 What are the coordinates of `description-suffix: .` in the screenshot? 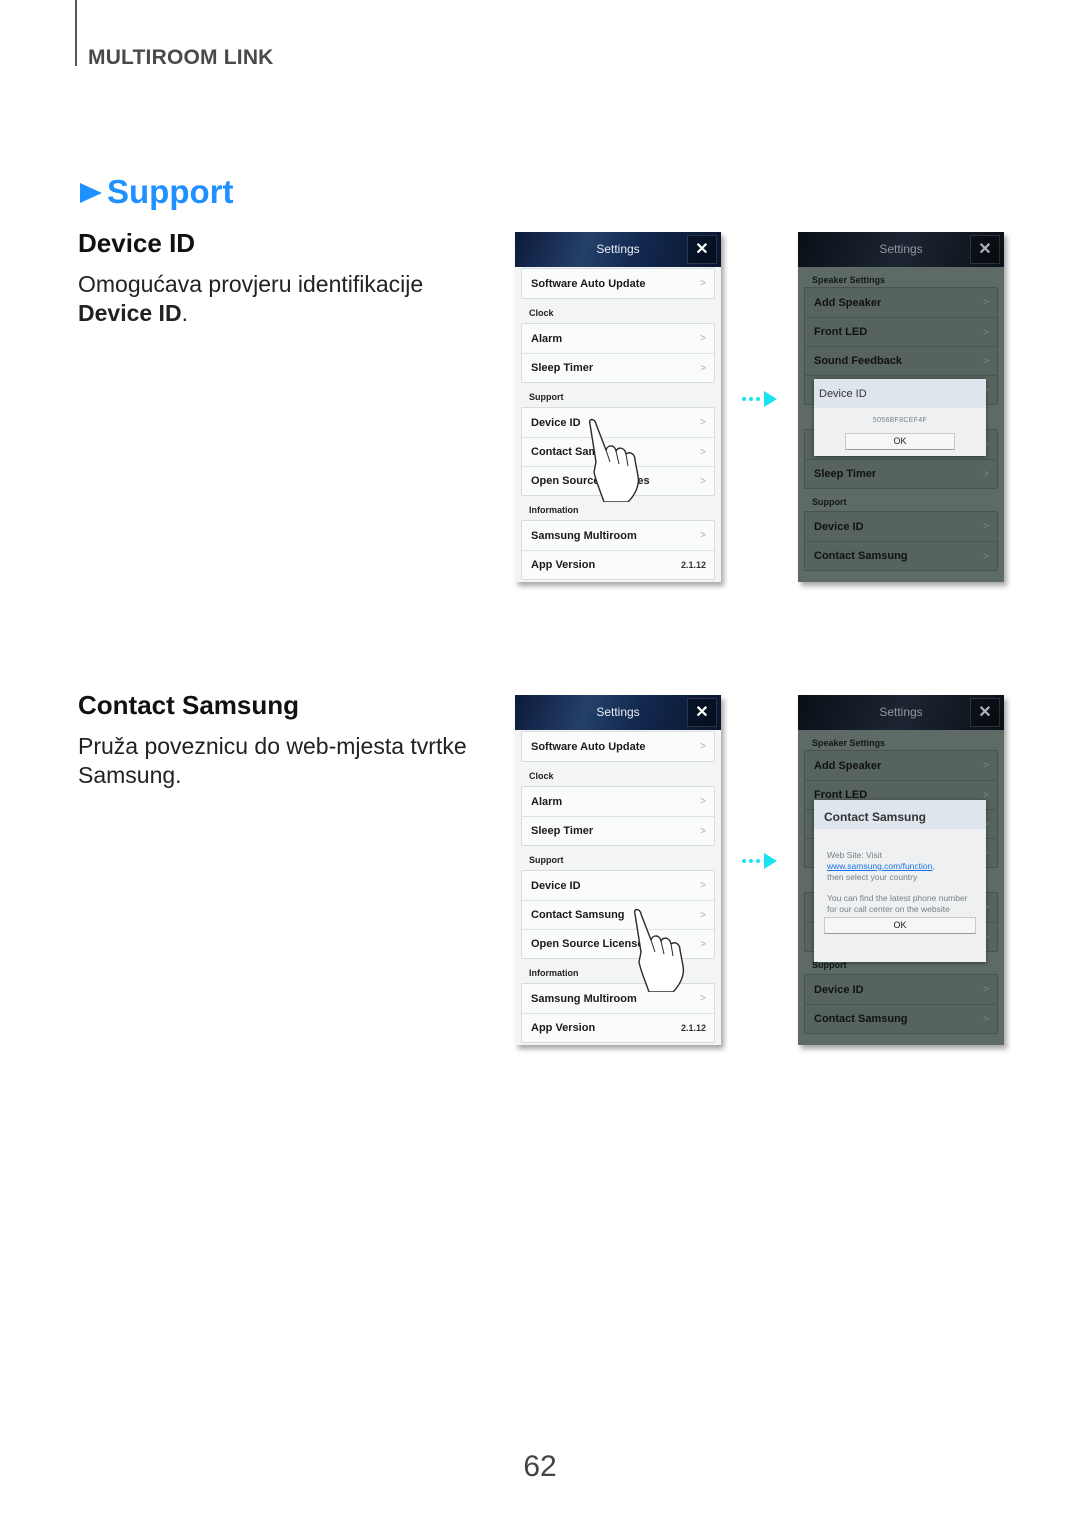 It's located at (184, 313).